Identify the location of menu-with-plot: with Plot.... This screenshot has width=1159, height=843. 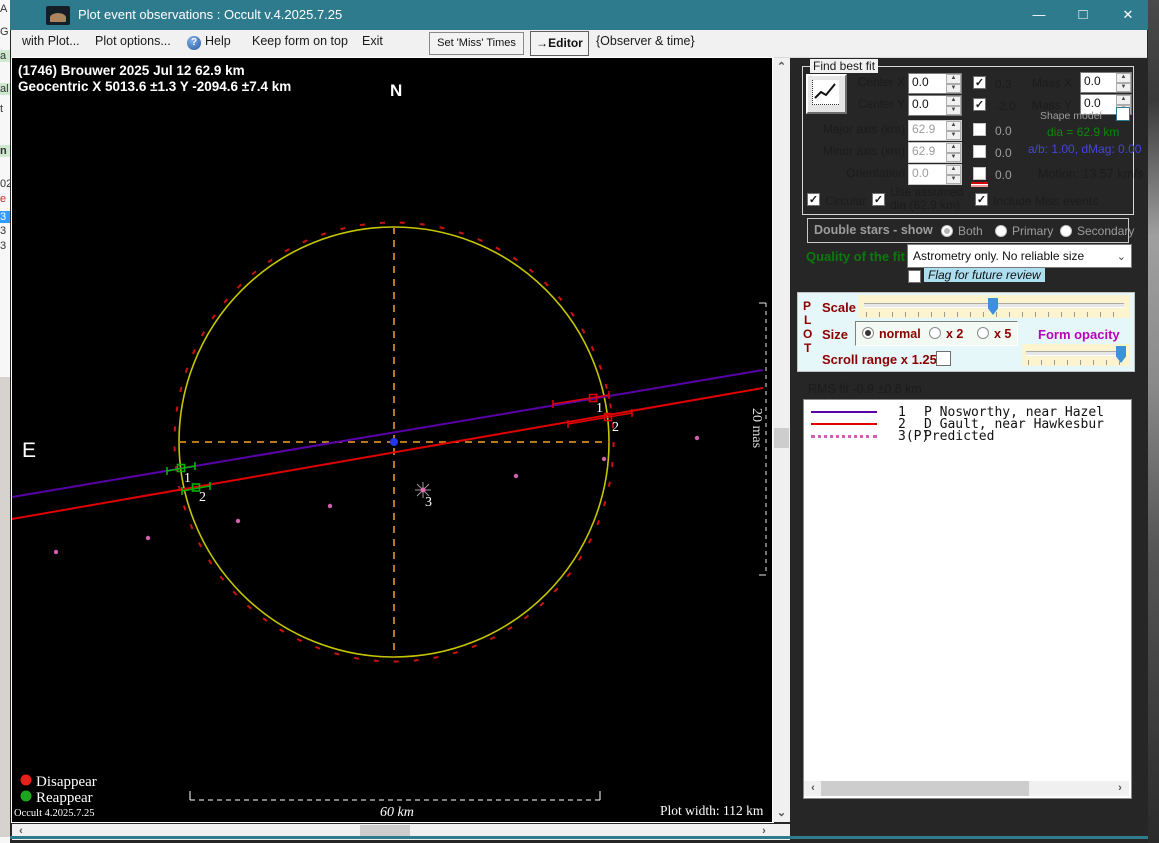
(51, 41).